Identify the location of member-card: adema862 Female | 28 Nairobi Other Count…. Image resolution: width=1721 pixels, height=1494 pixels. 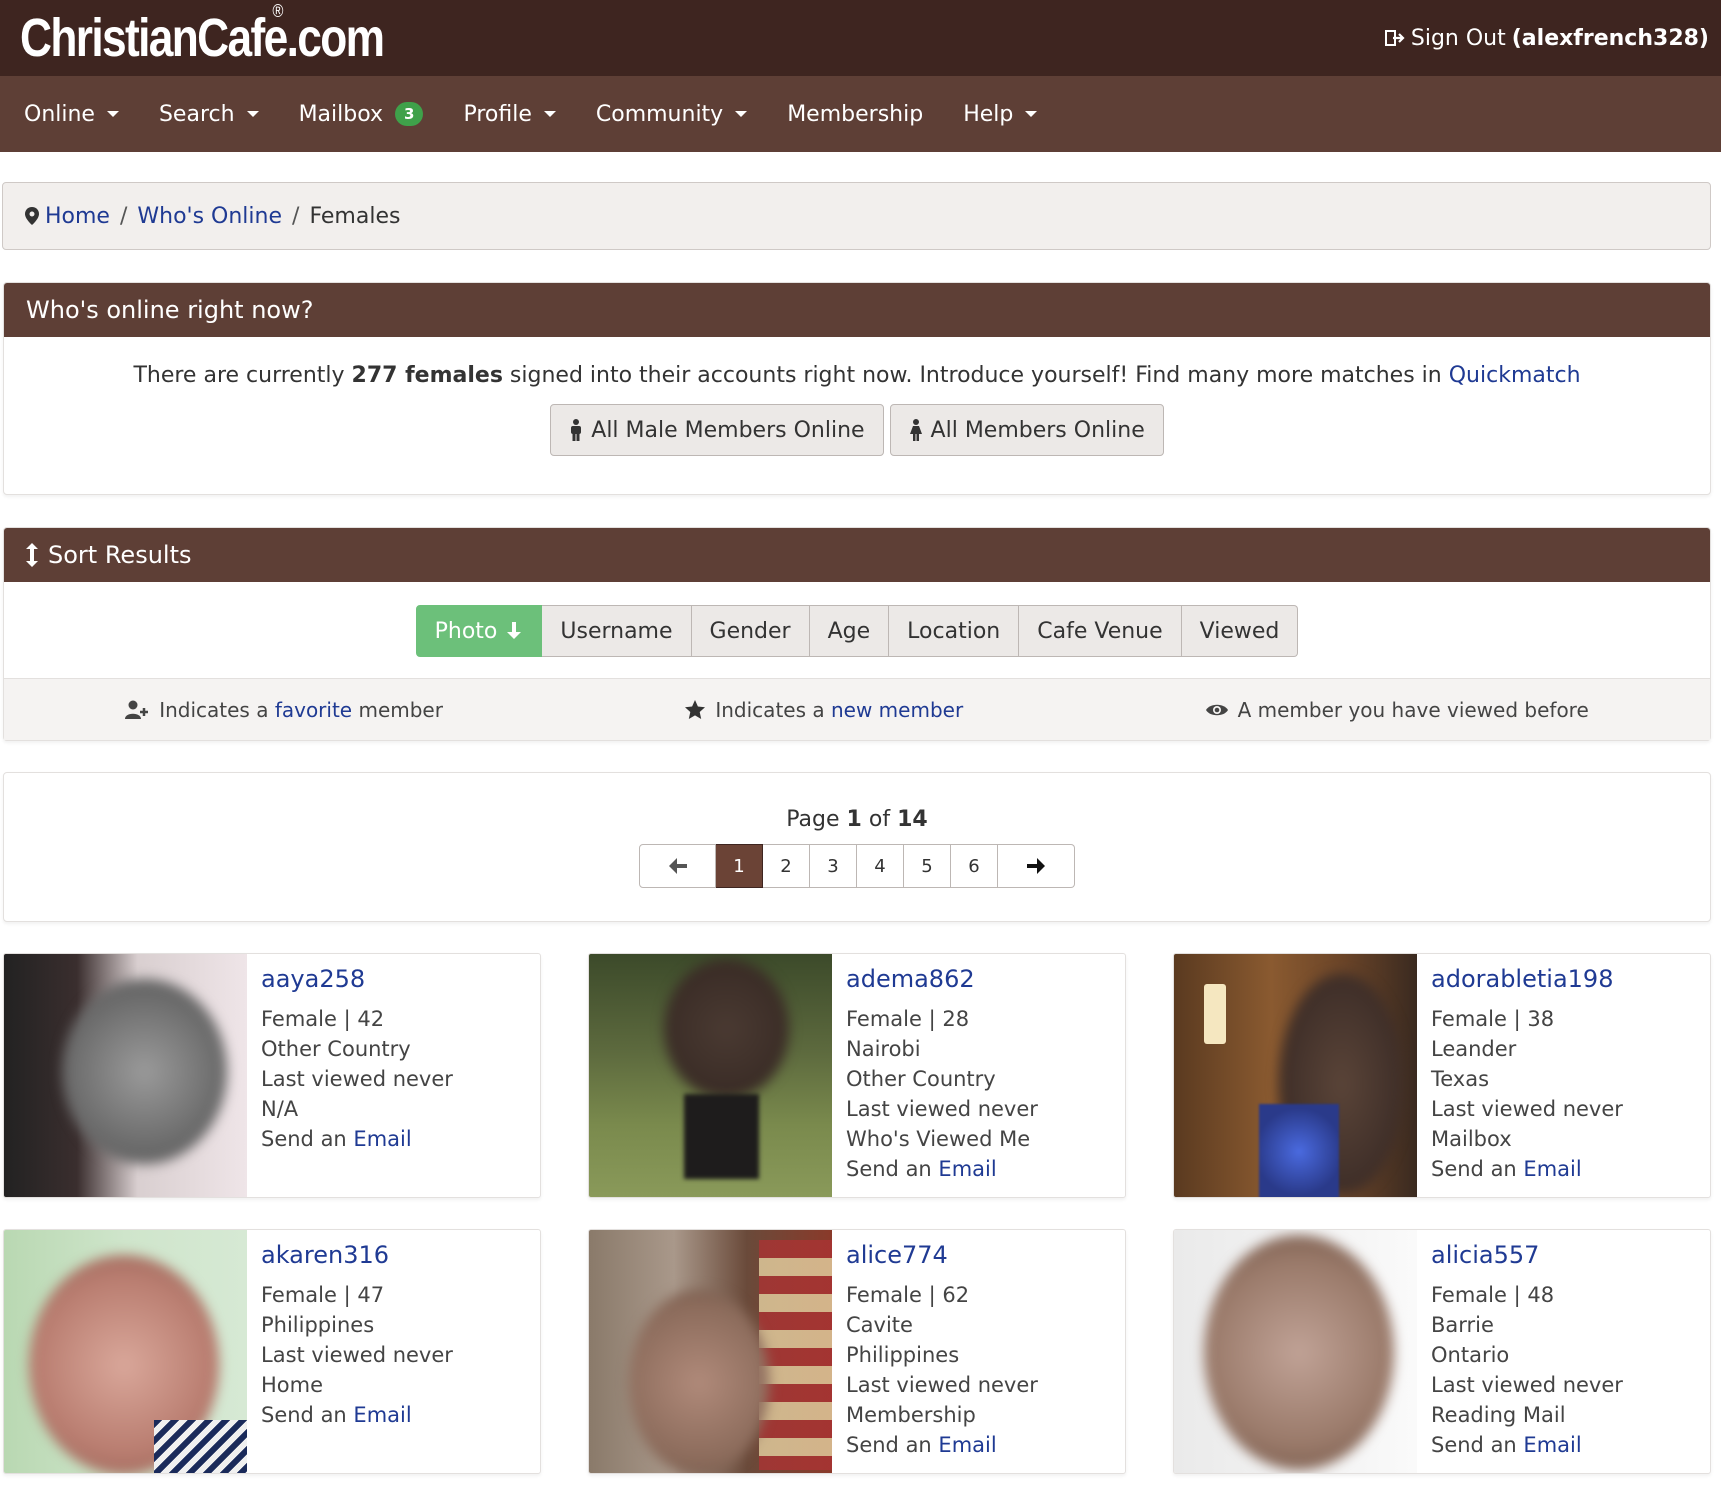
(857, 1075).